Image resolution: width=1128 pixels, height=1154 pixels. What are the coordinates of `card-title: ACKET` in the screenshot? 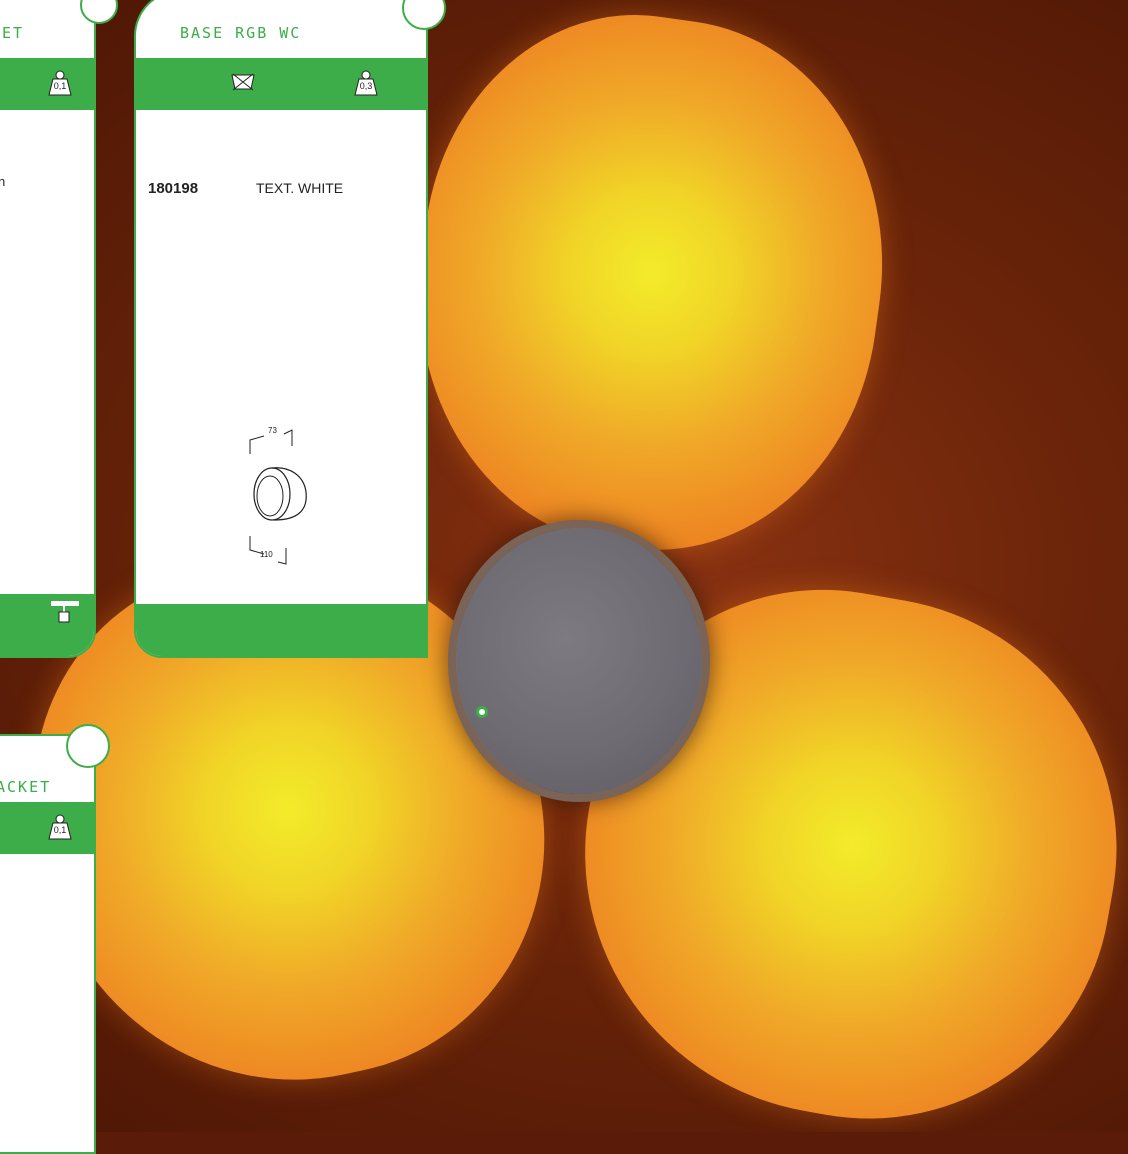 It's located at (26, 787).